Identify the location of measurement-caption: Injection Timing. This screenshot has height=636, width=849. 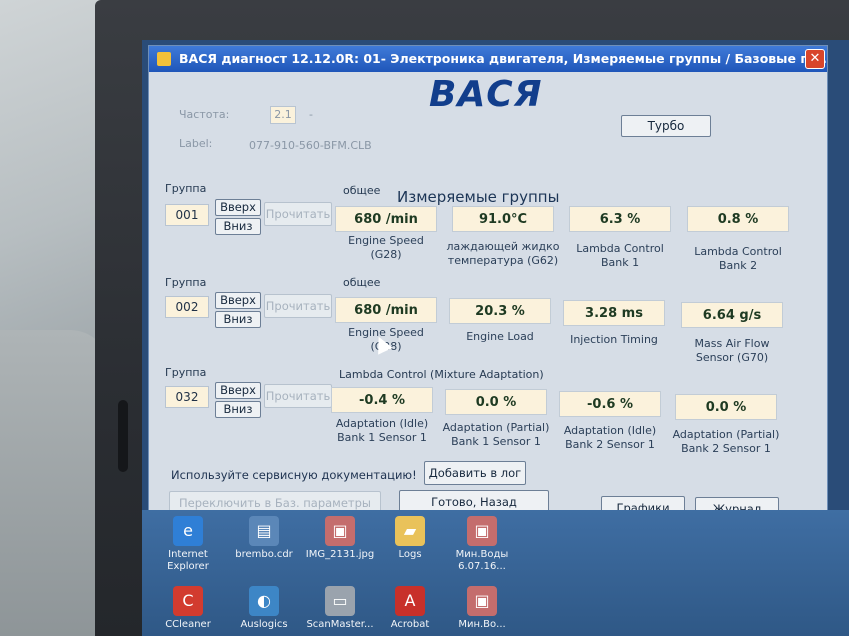
(614, 339).